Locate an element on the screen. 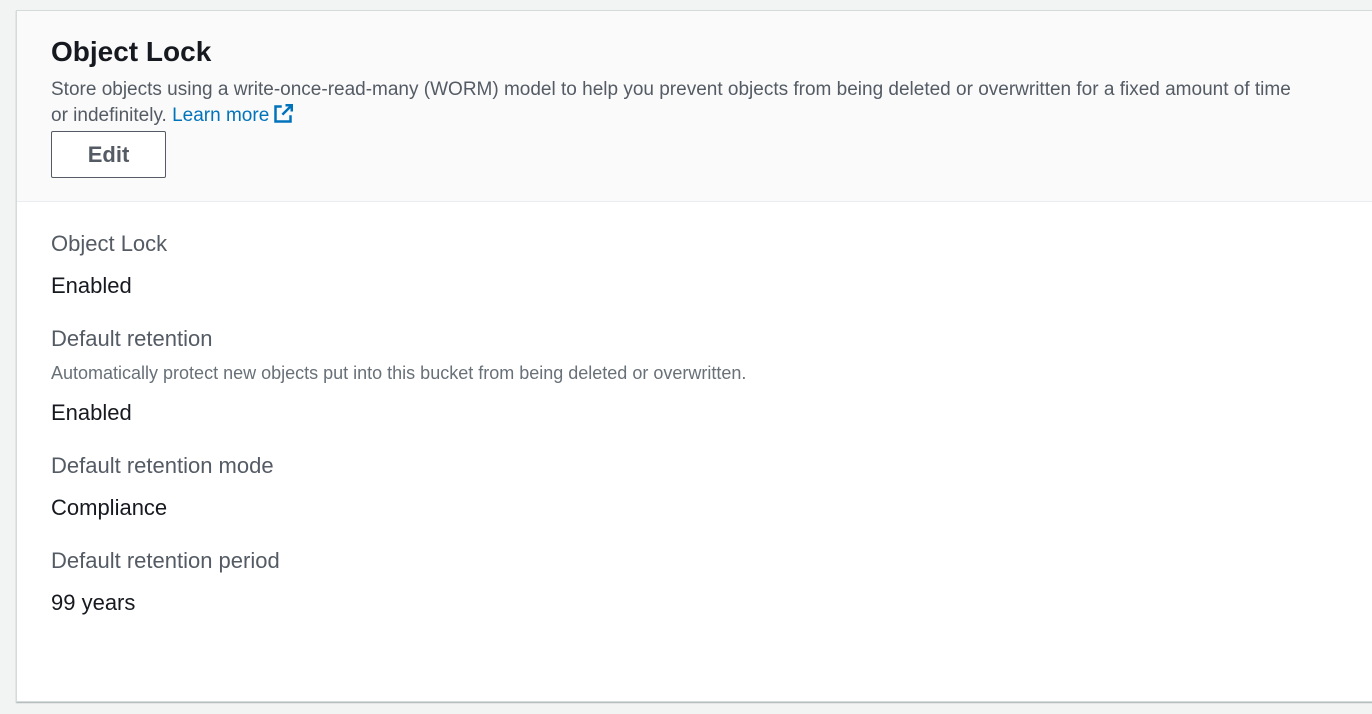 The width and height of the screenshot is (1372, 714). default-retention-key: Default retention is located at coordinates (132, 338).